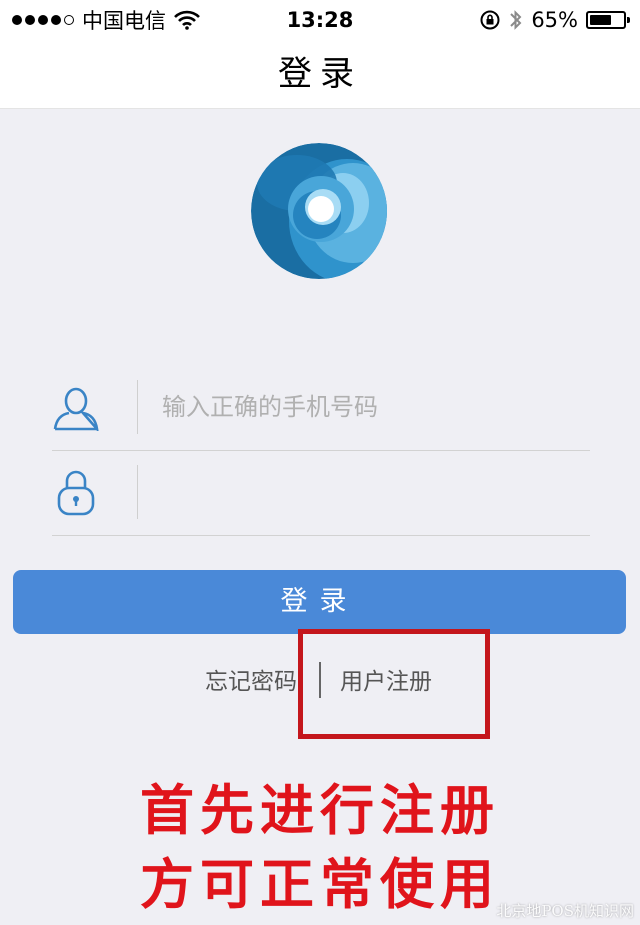 Image resolution: width=640 pixels, height=925 pixels. What do you see at coordinates (372, 407) in the screenshot?
I see `phone-input` at bounding box center [372, 407].